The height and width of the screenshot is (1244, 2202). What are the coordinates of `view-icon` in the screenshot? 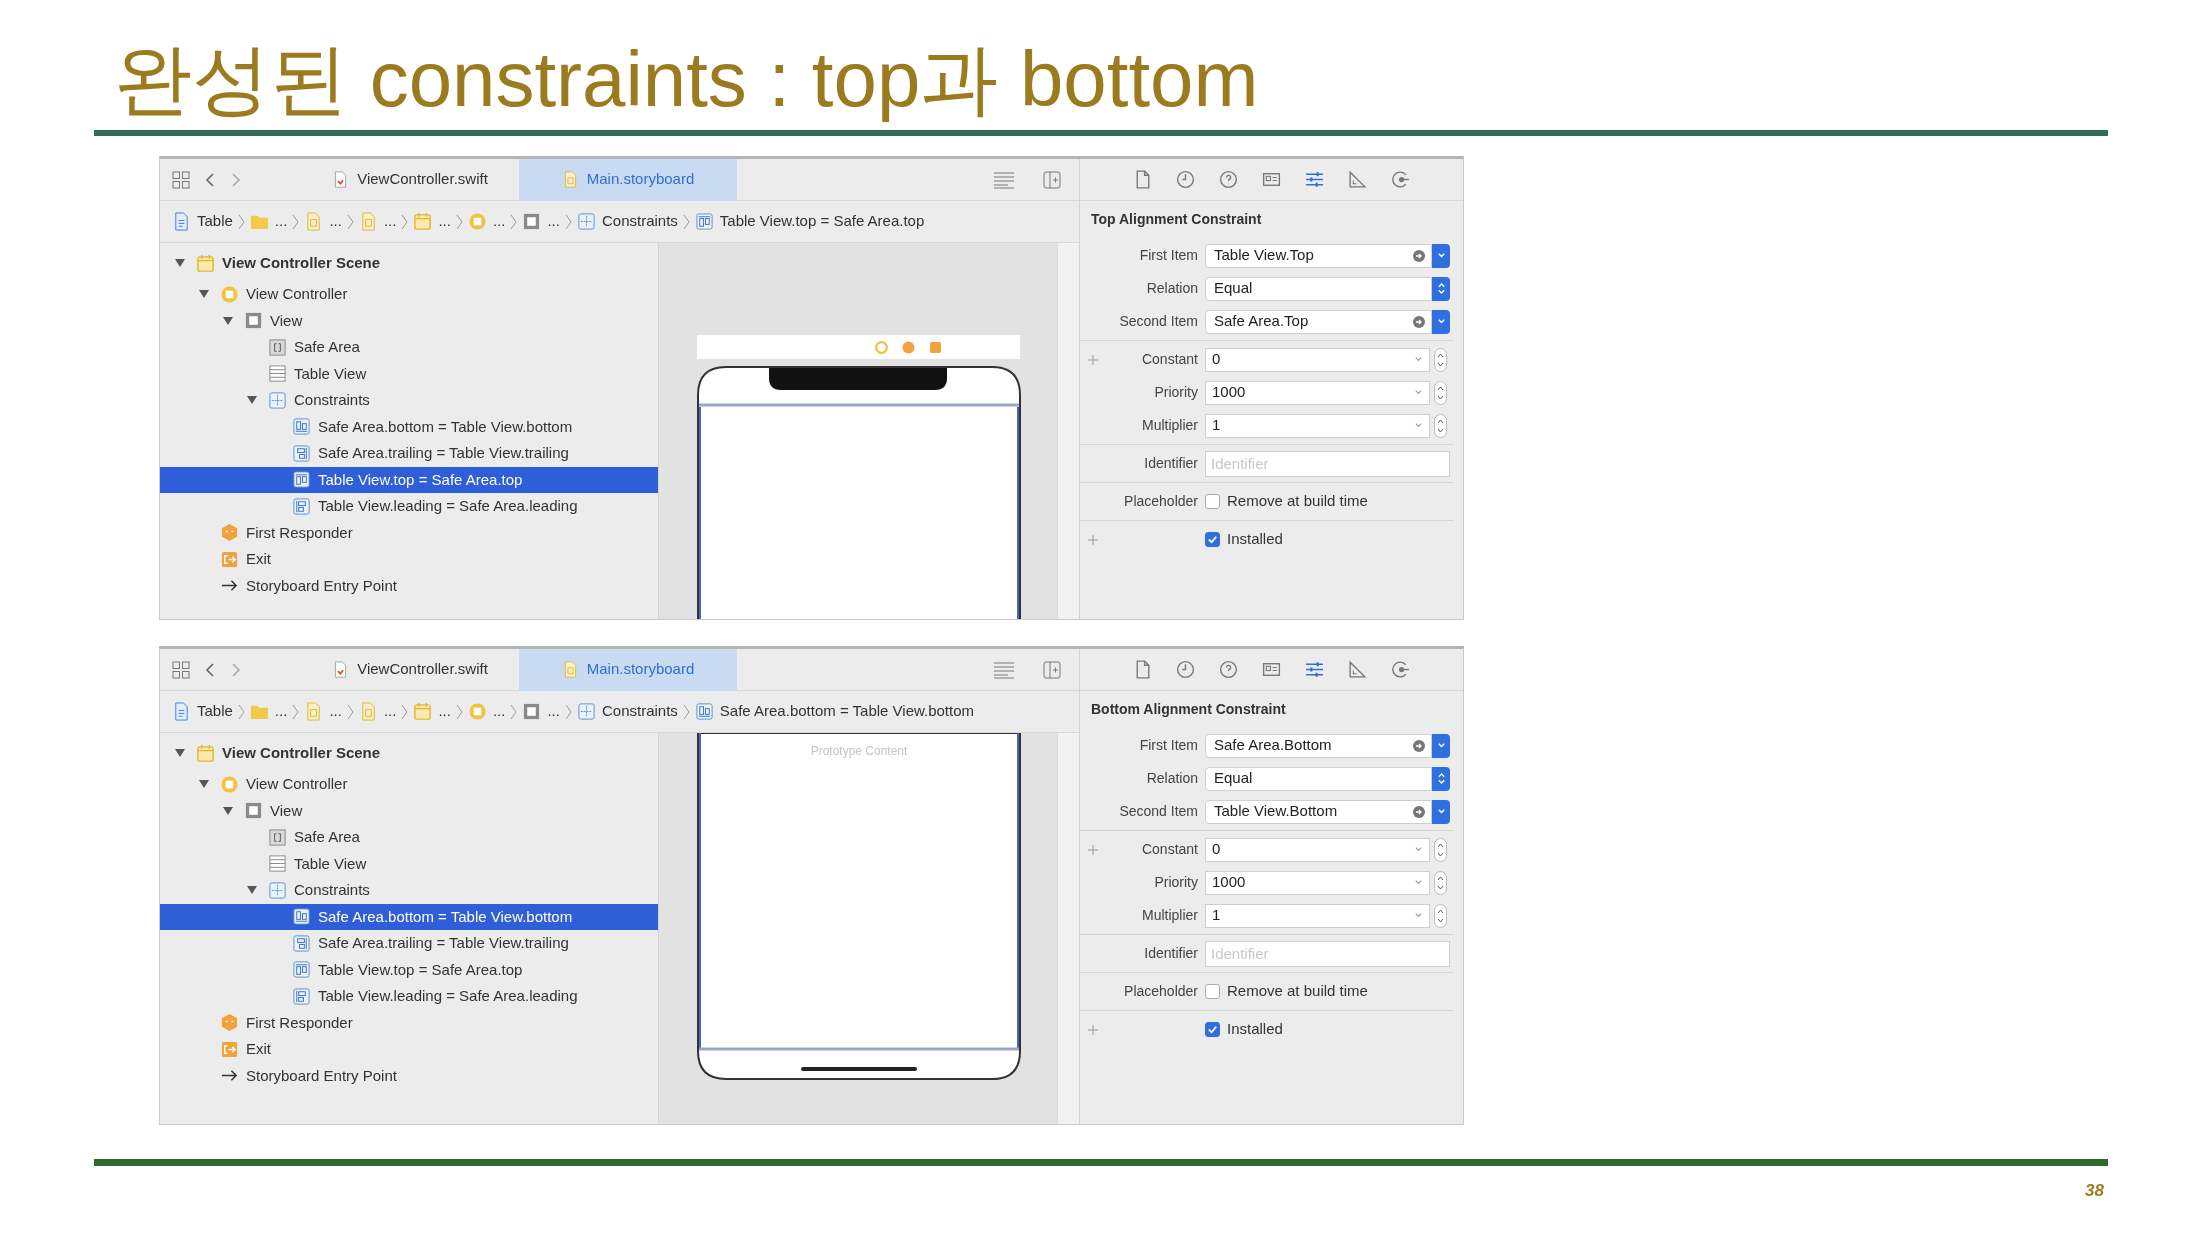 It's located at (532, 711).